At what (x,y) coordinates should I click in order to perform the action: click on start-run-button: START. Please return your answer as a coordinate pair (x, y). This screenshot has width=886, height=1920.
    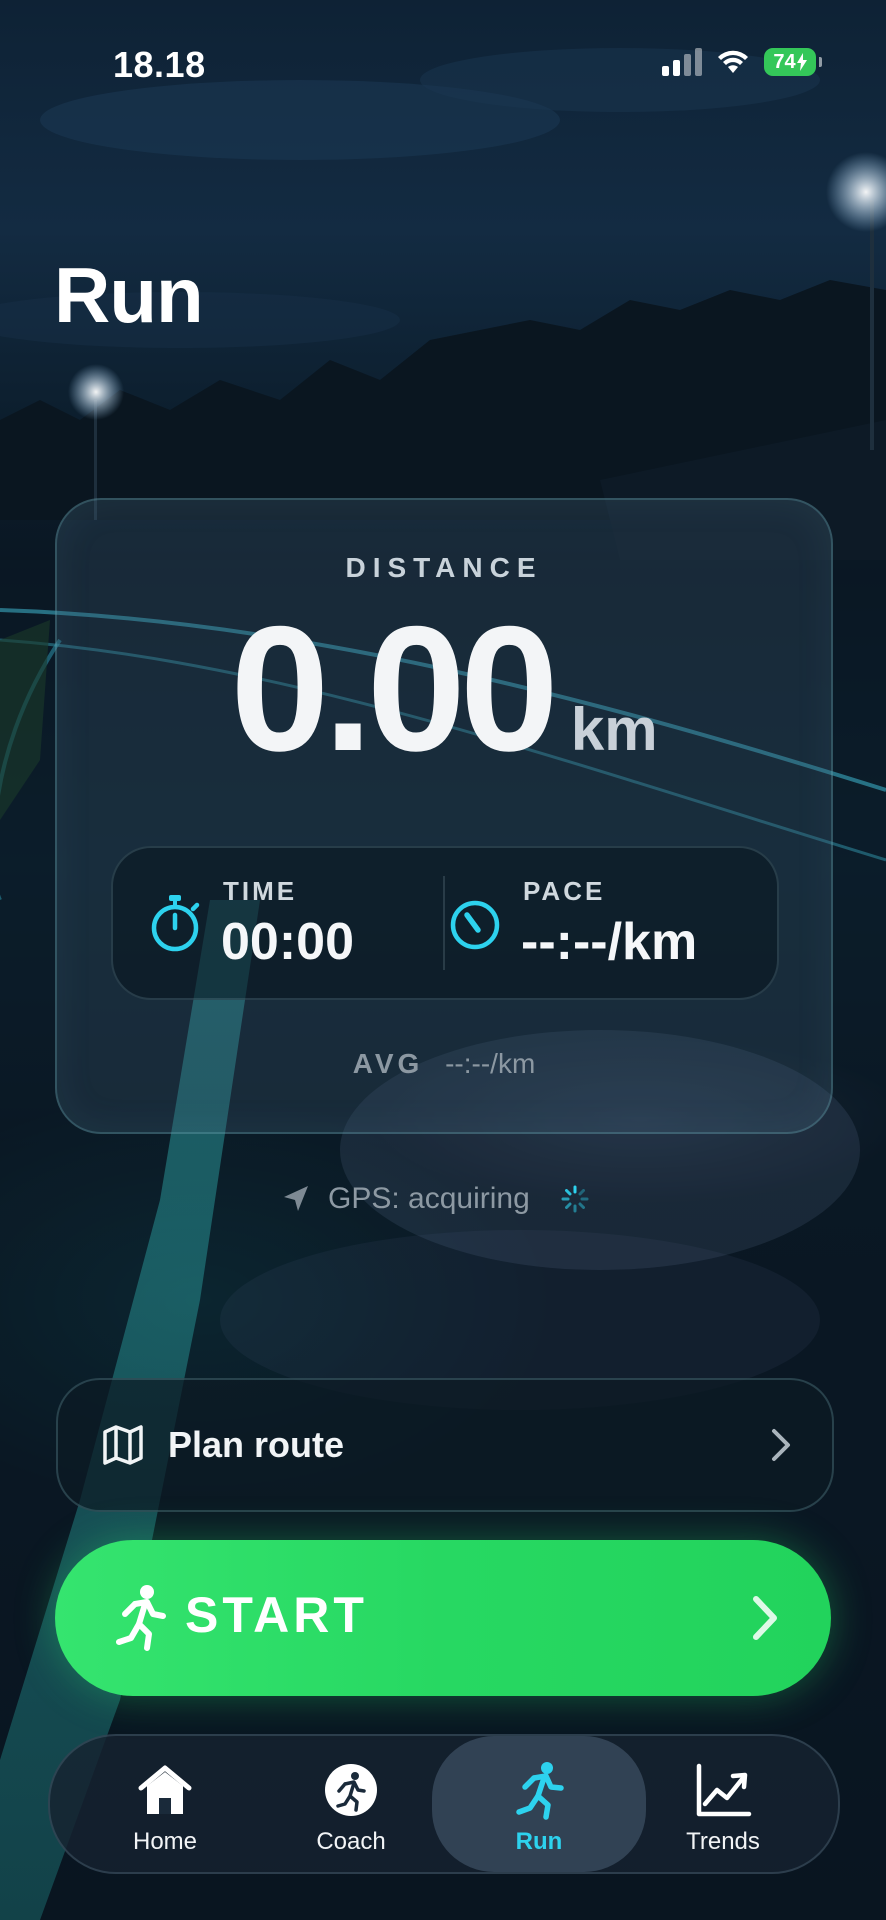
    Looking at the image, I should click on (443, 1618).